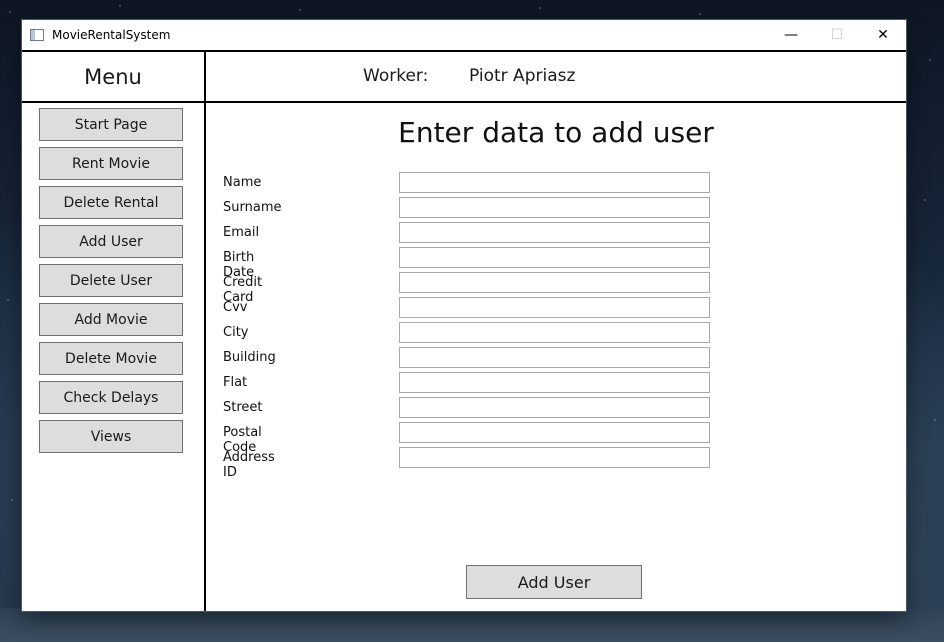 This screenshot has width=944, height=642. I want to click on window-title: MovieRentalSystem, so click(111, 35).